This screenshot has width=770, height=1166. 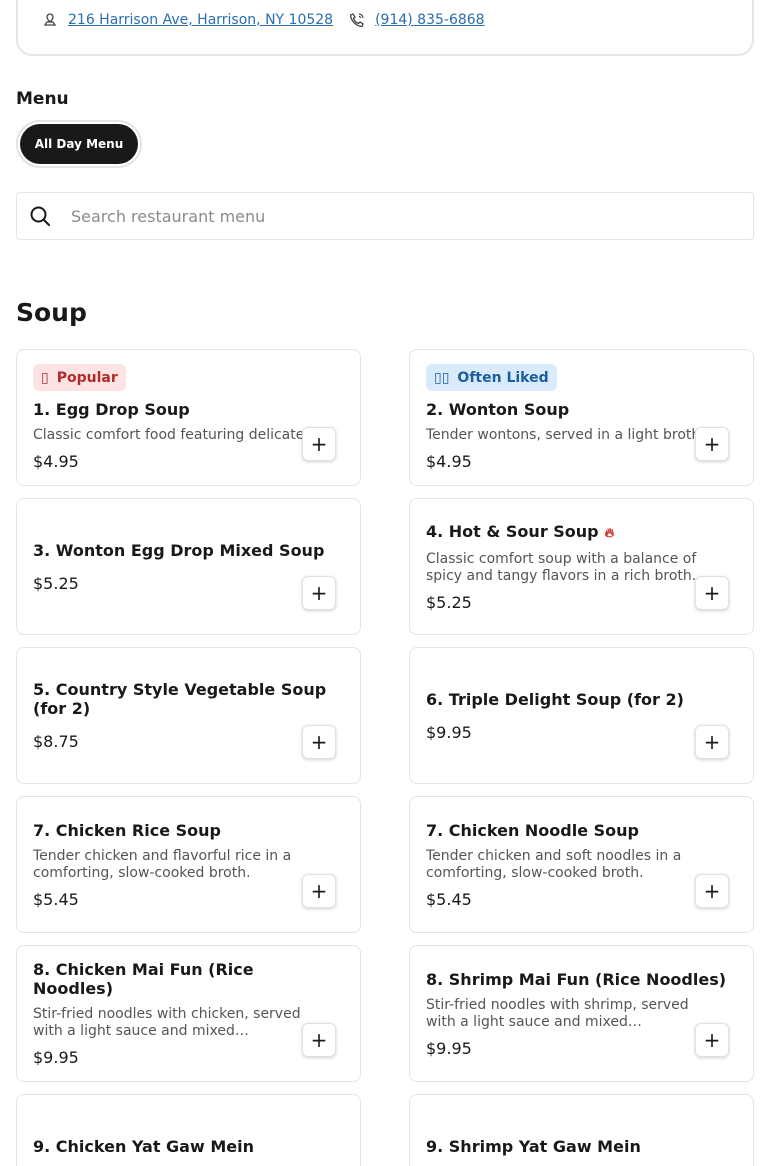 I want to click on often-liked-badge: ▯▯ Often Liked, so click(x=491, y=377).